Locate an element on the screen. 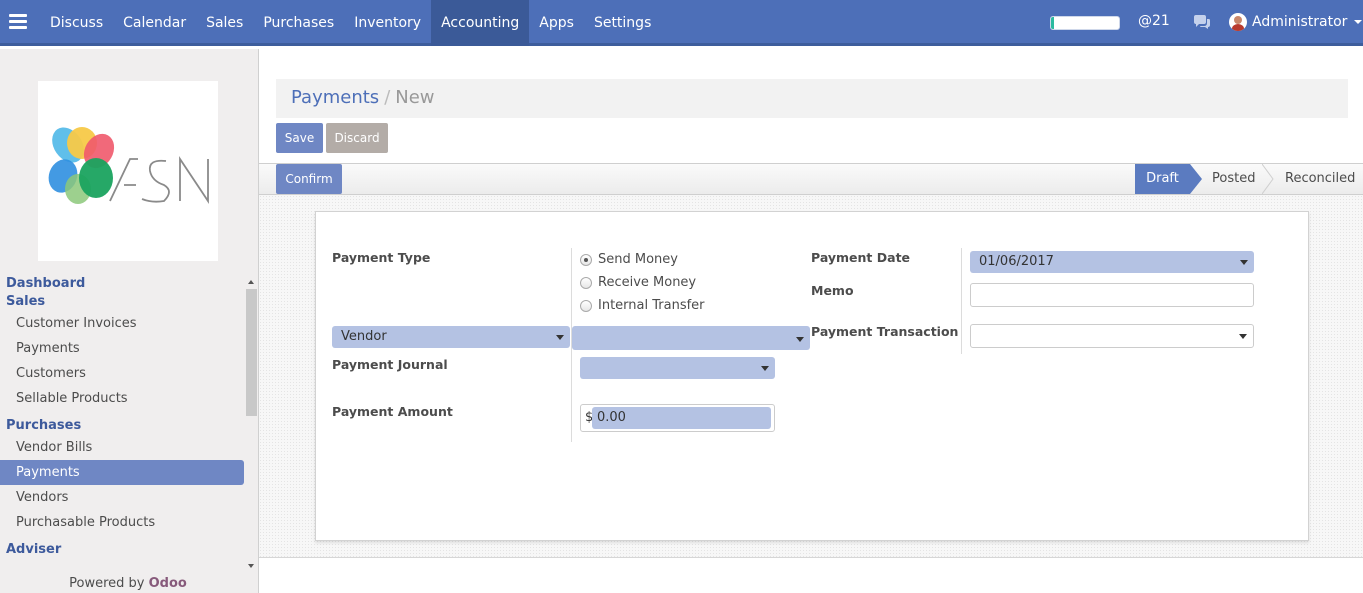 The image size is (1363, 593). sidebar-item-sales-payments: Payments is located at coordinates (122, 348).